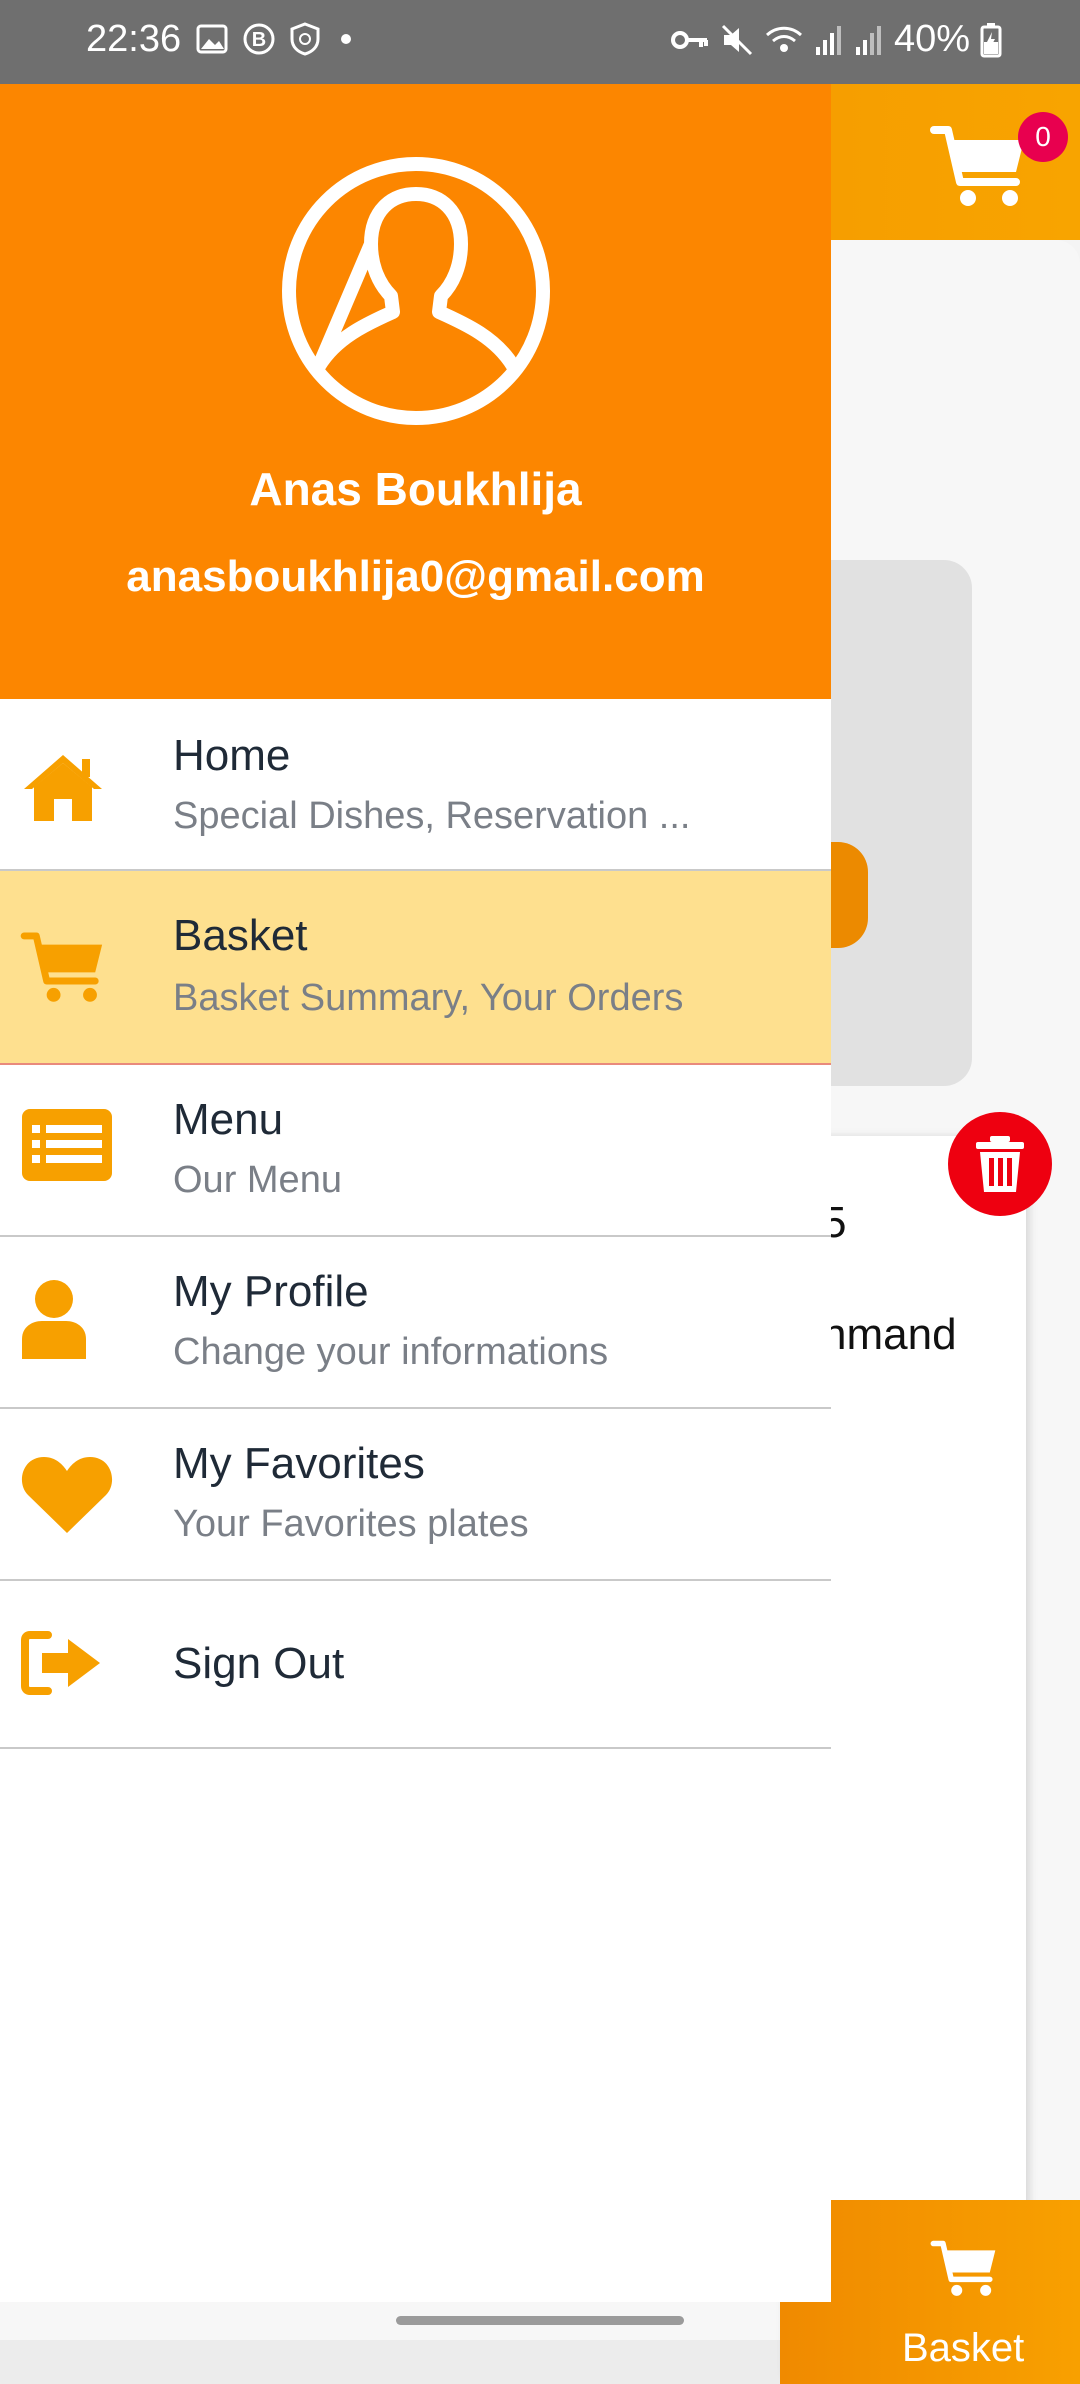  What do you see at coordinates (277, 39) in the screenshot?
I see `status-left-icons: B` at bounding box center [277, 39].